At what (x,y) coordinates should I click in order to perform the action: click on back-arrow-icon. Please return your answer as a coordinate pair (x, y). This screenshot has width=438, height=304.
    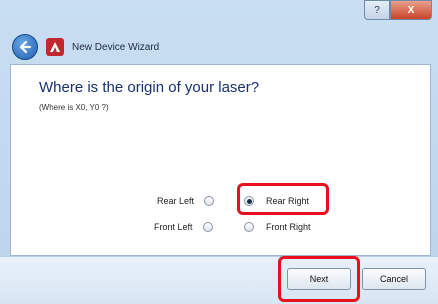
    Looking at the image, I should click on (25, 47).